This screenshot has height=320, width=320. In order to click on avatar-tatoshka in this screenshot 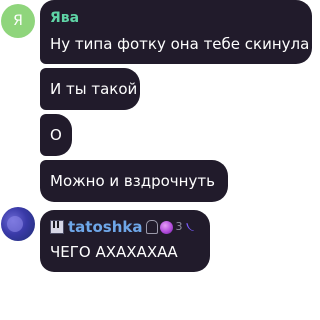, I will do `click(18, 224)`.